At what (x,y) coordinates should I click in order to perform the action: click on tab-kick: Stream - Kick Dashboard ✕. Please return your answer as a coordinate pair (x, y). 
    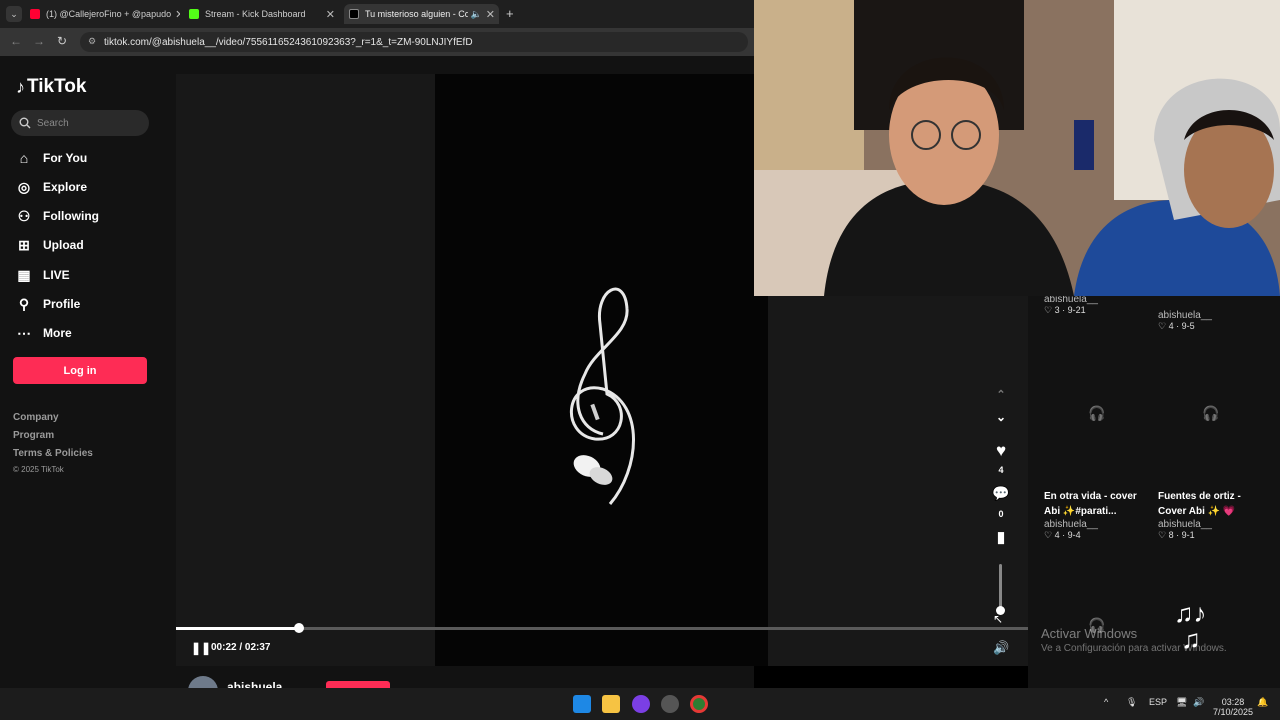
    Looking at the image, I should click on (264, 14).